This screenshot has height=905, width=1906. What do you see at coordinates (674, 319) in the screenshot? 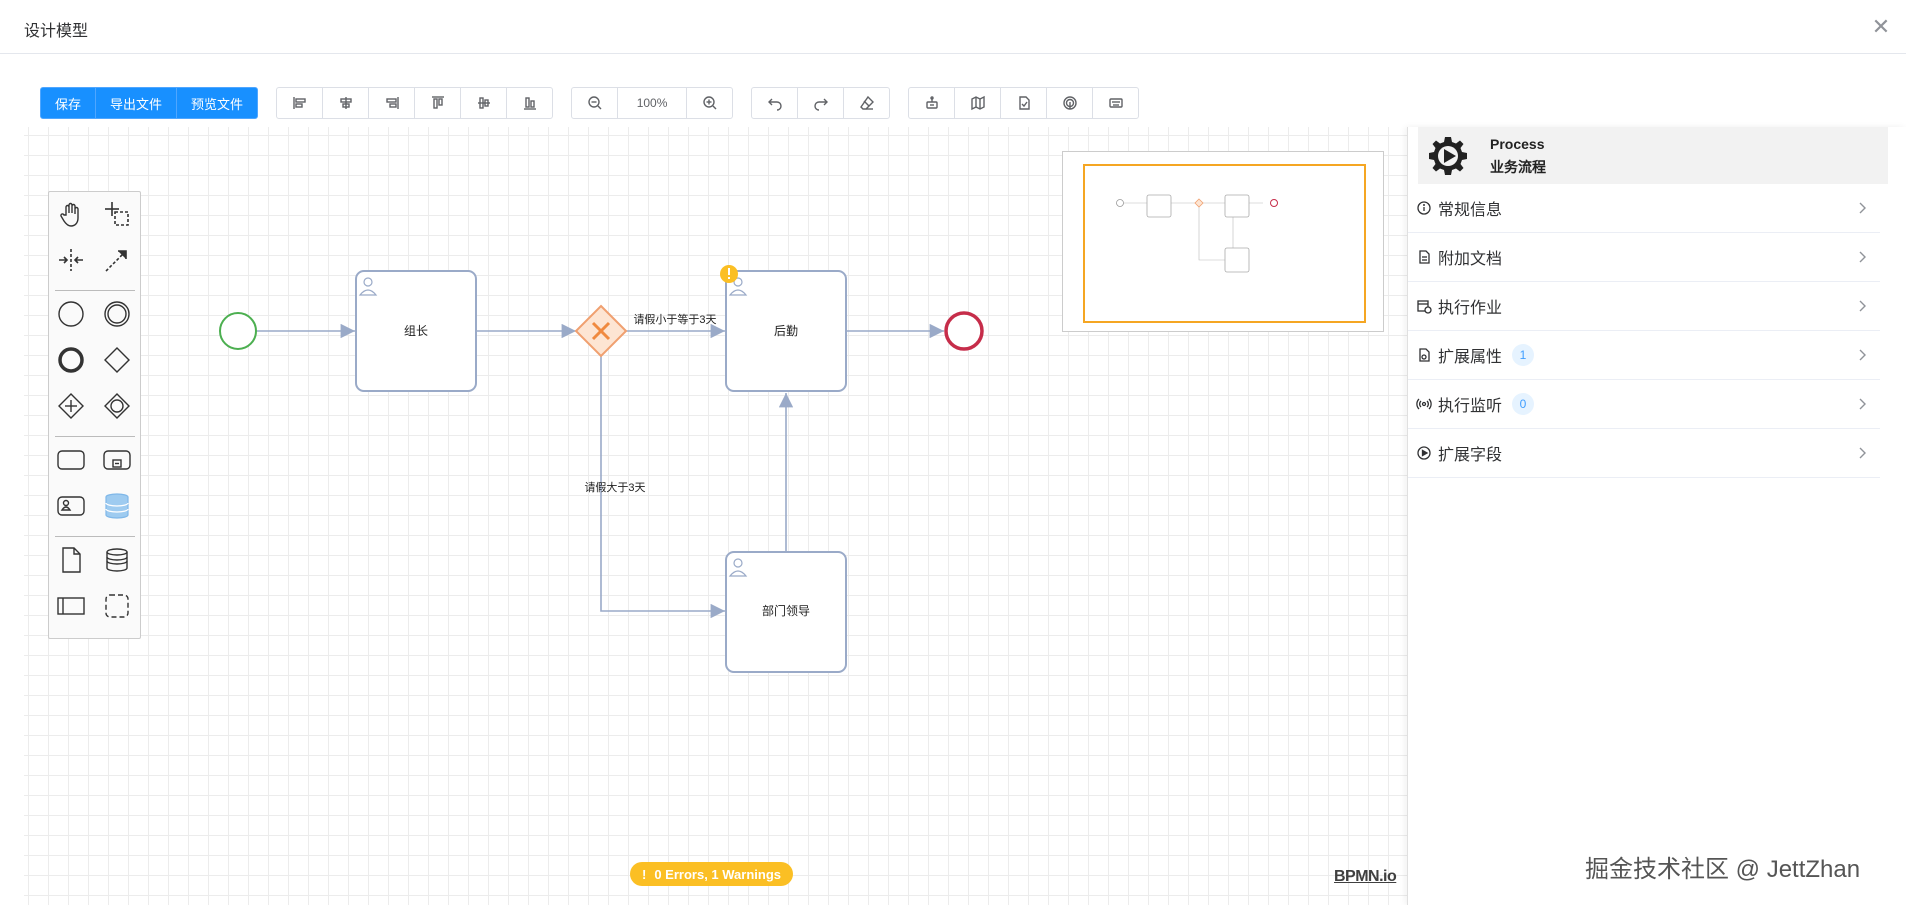
I see `flow-le-3-label: 请假小于等于3天` at bounding box center [674, 319].